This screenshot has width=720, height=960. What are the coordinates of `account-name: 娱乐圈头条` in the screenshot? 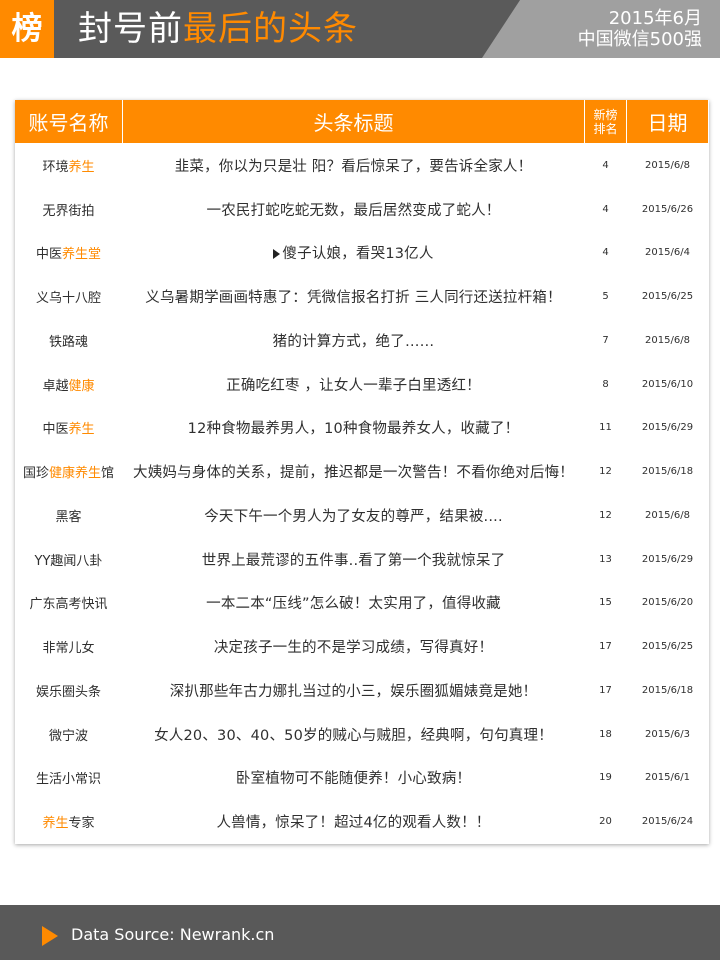 It's located at (68, 690).